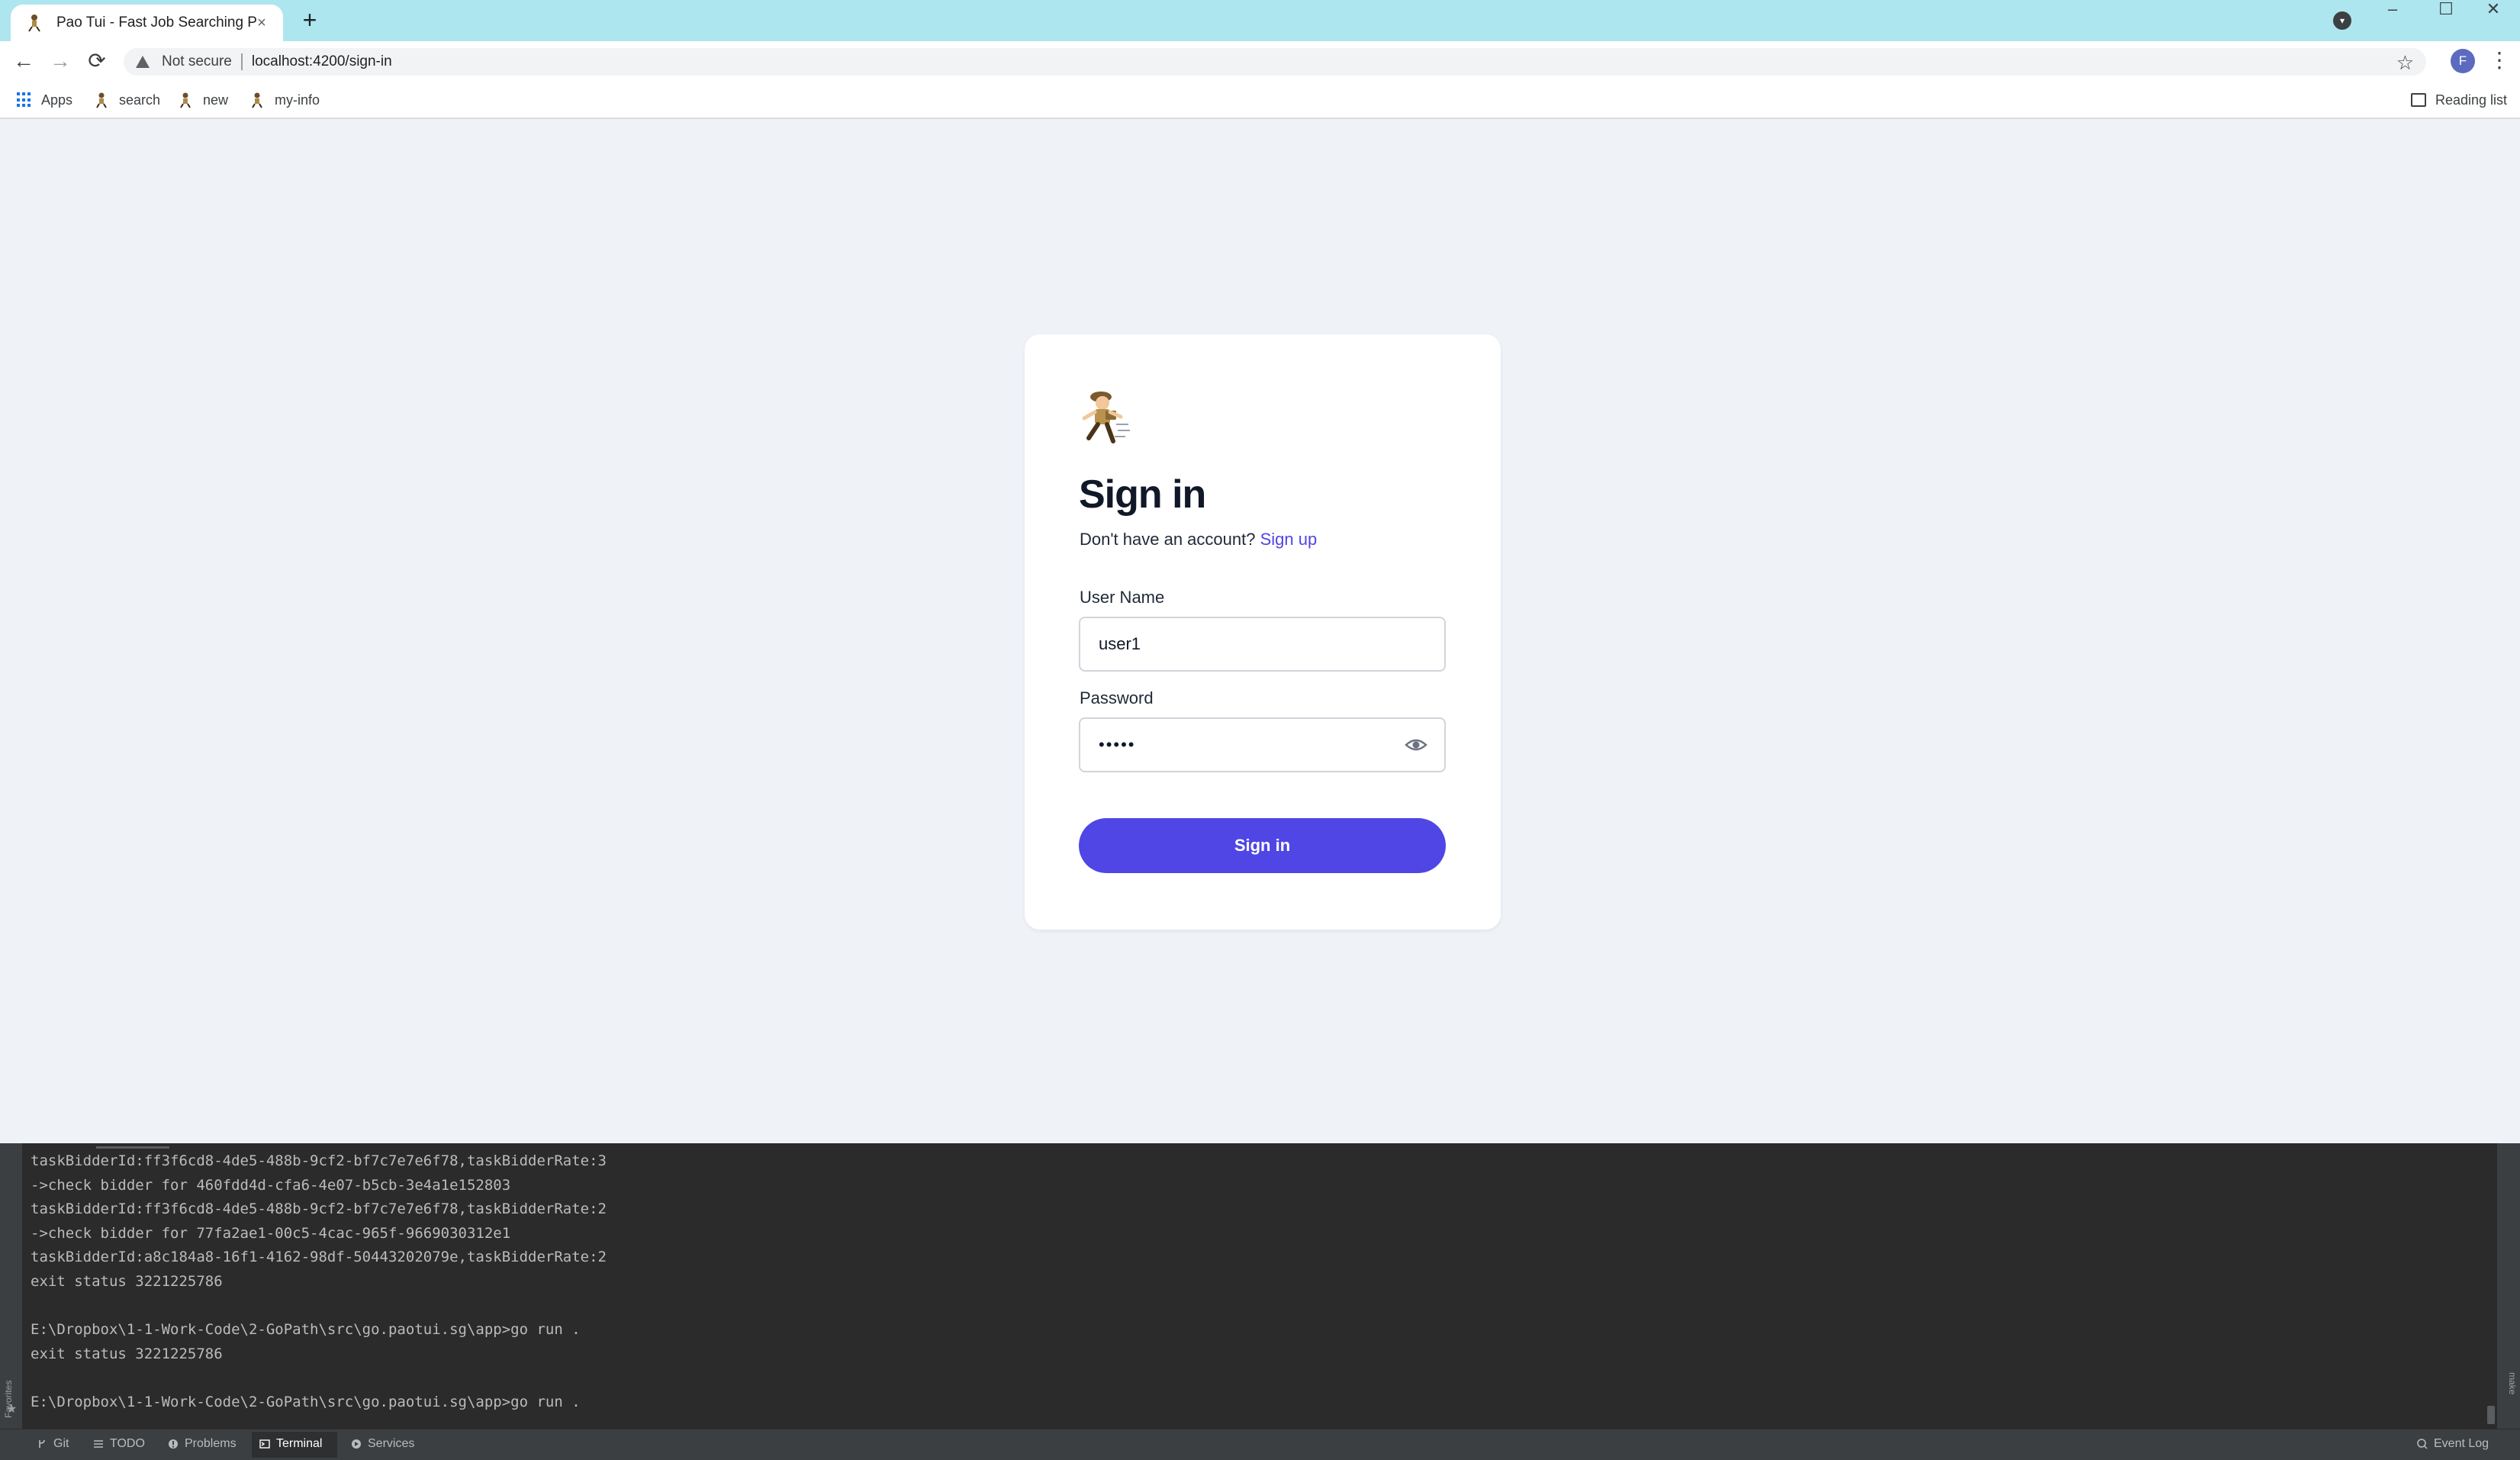 The image size is (2520, 1460). Describe the element at coordinates (127, 1443) in the screenshot. I see `tool-tab-label: TODO` at that location.